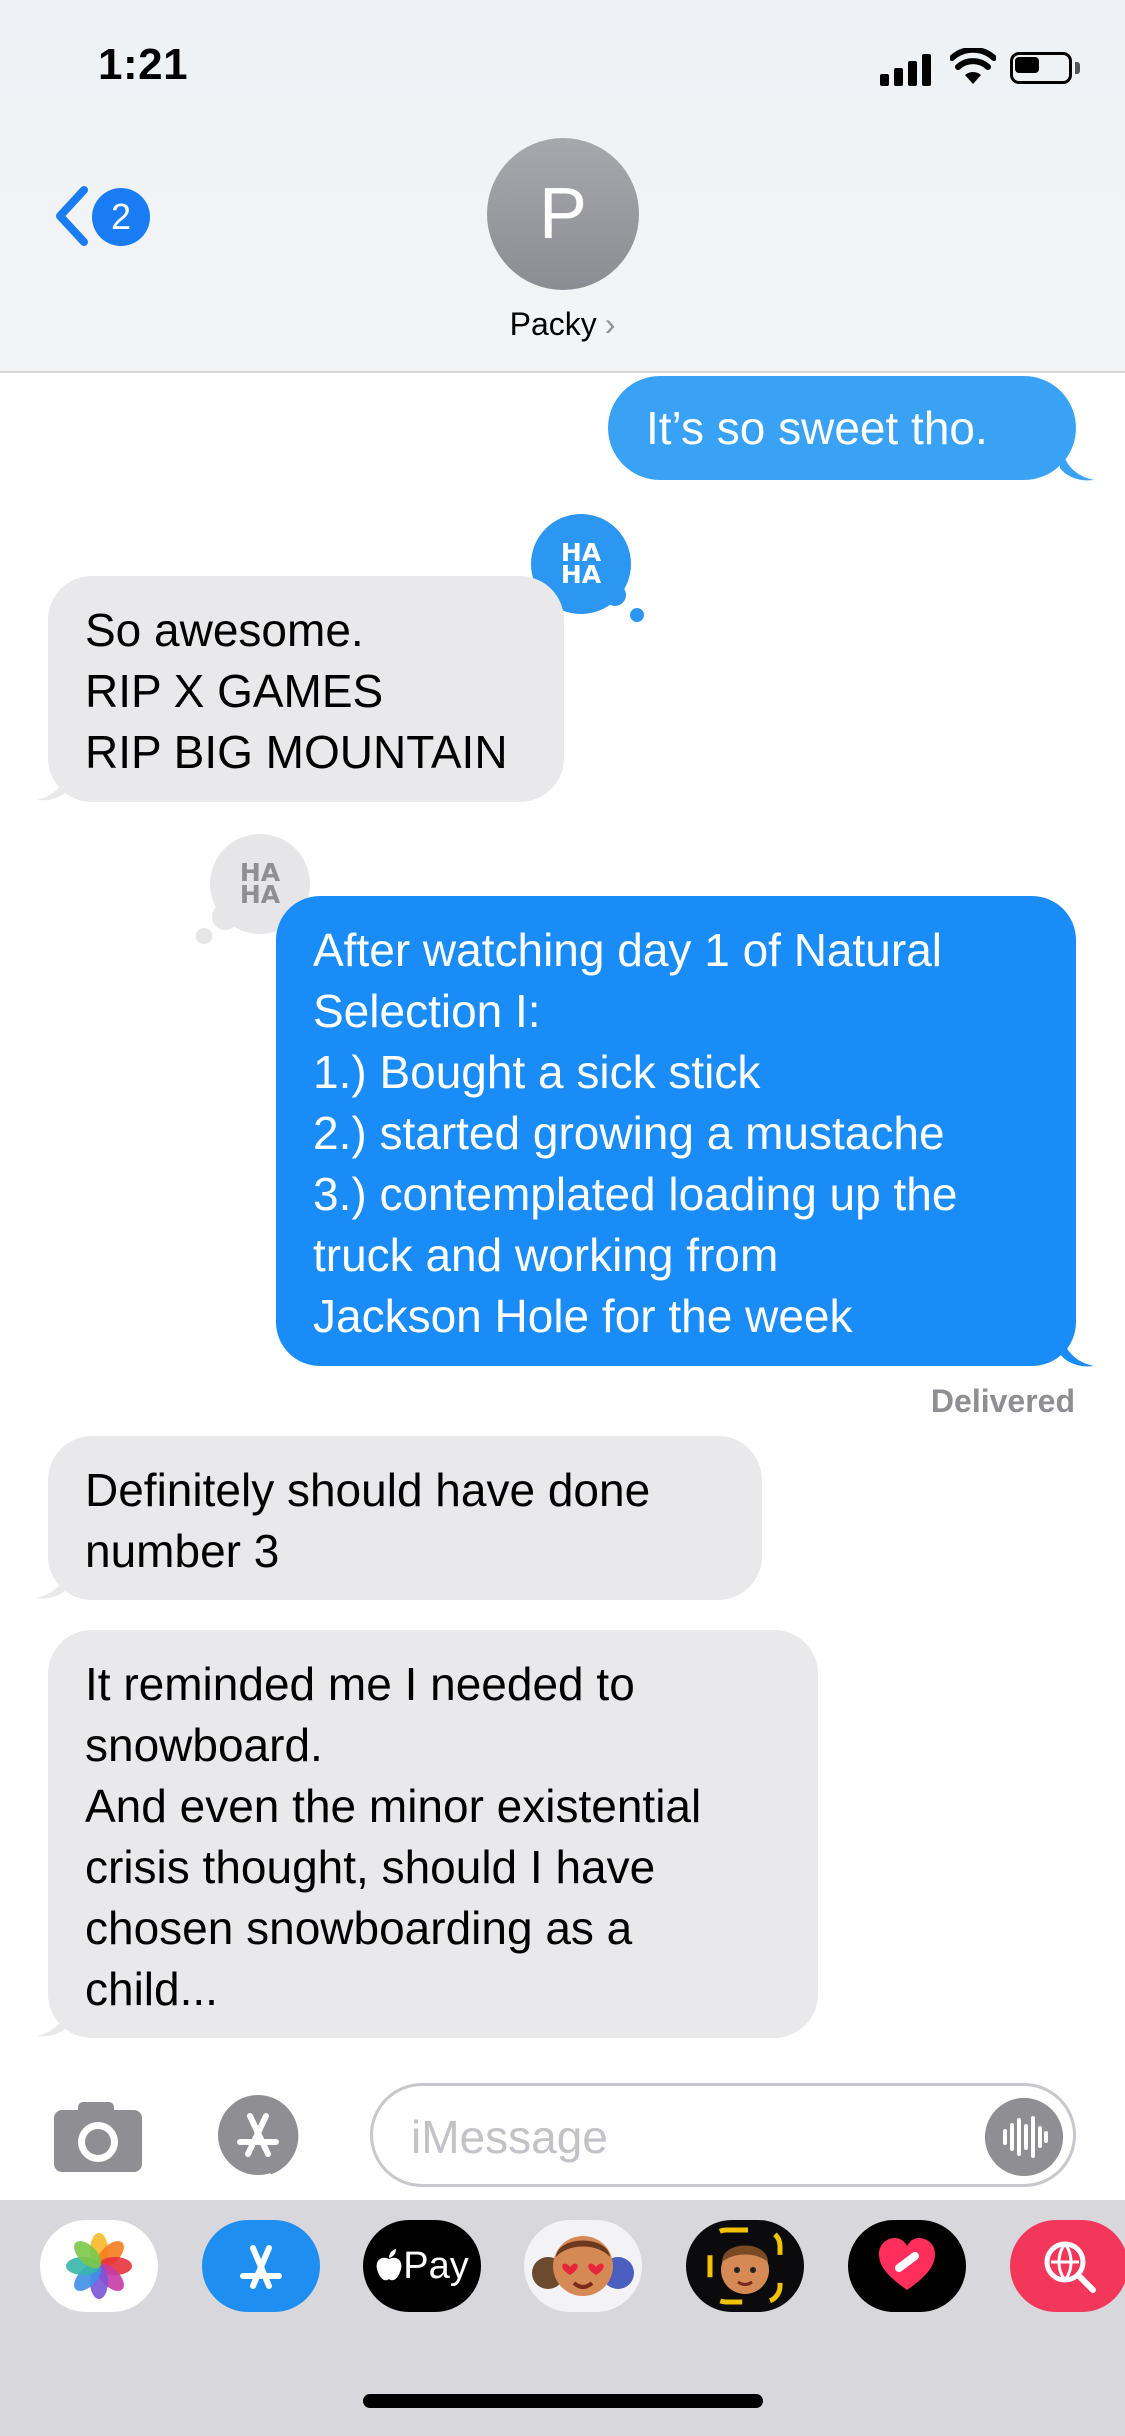  I want to click on apple-pay-label: Pay, so click(436, 2265).